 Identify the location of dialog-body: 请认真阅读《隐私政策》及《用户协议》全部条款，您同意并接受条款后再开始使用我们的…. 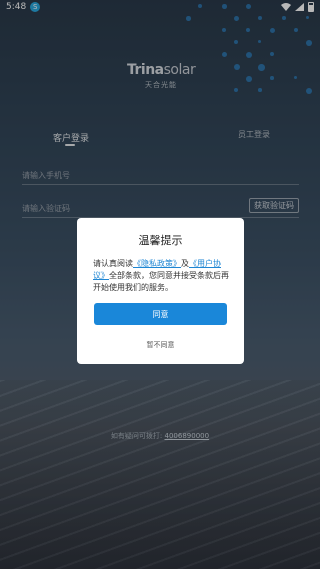
(161, 276).